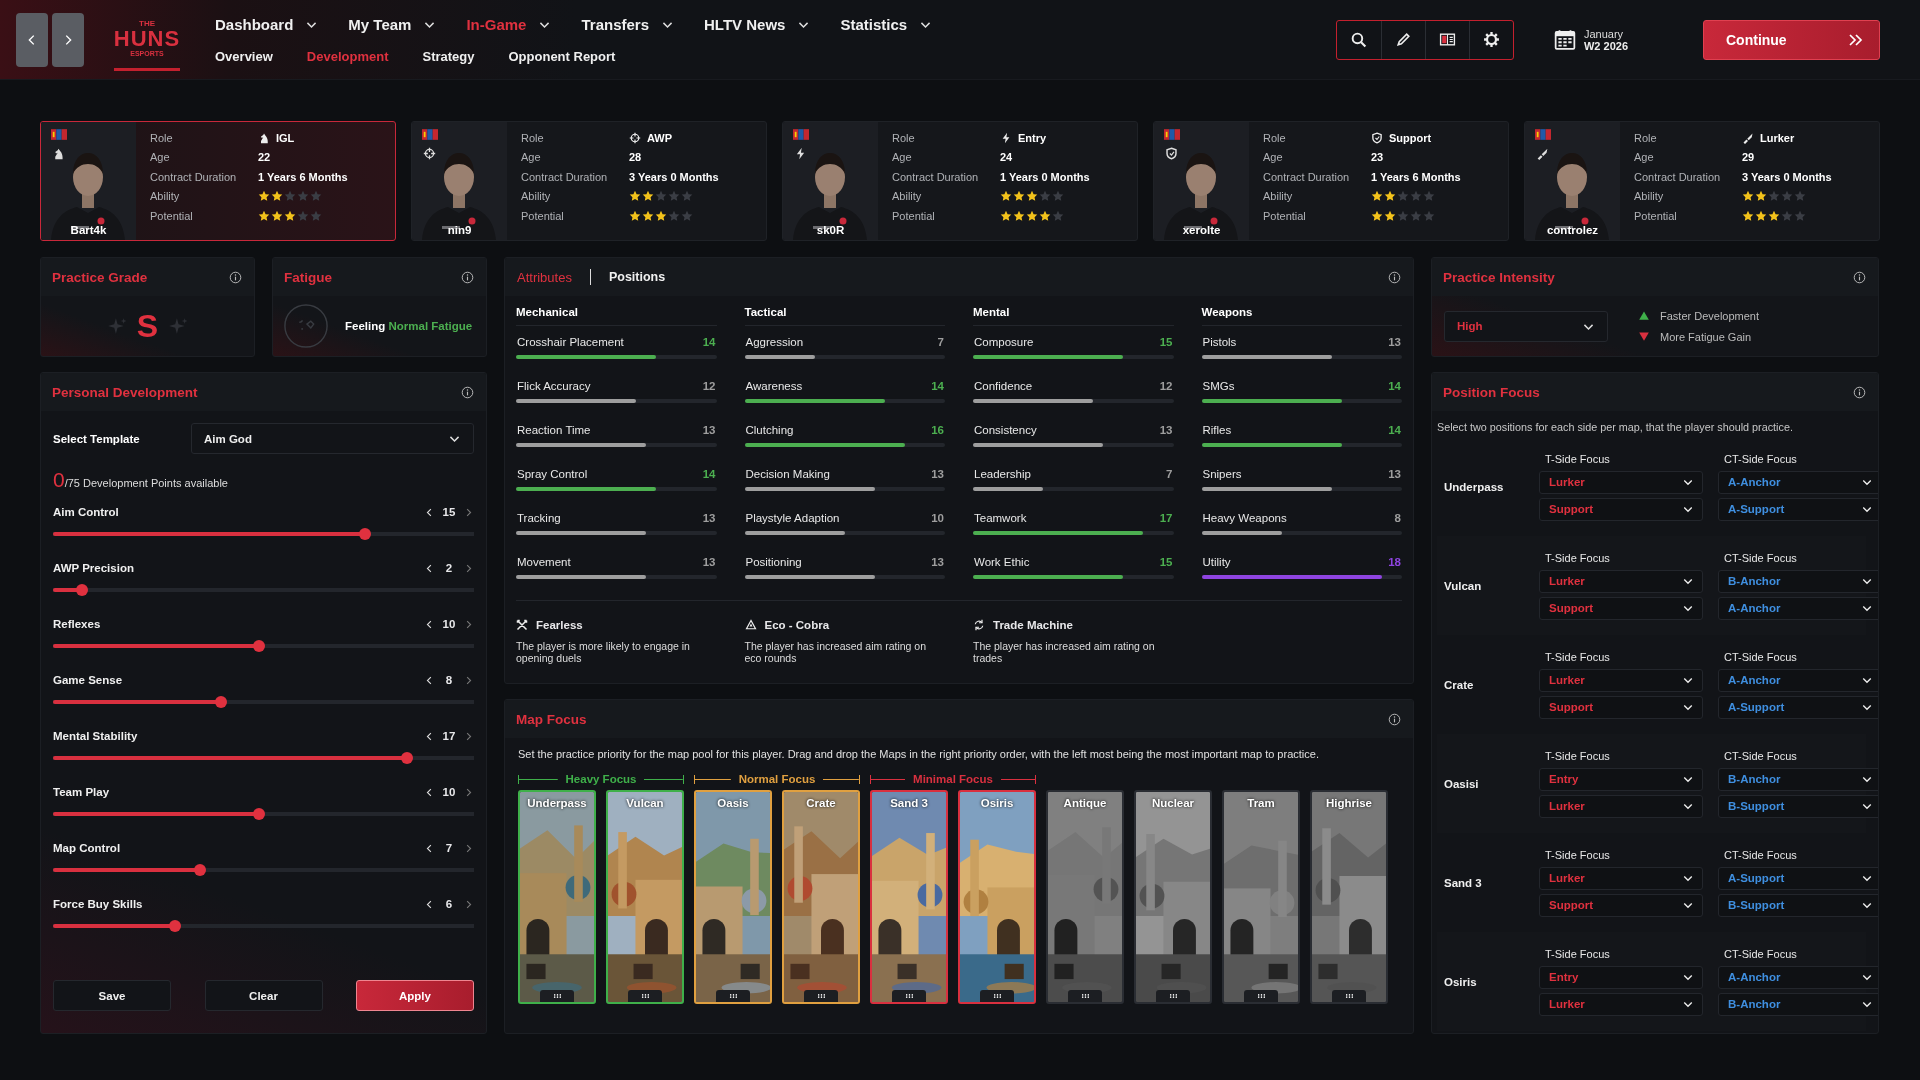 The height and width of the screenshot is (1080, 1920). What do you see at coordinates (821, 897) in the screenshot?
I see `map-card: Crate` at bounding box center [821, 897].